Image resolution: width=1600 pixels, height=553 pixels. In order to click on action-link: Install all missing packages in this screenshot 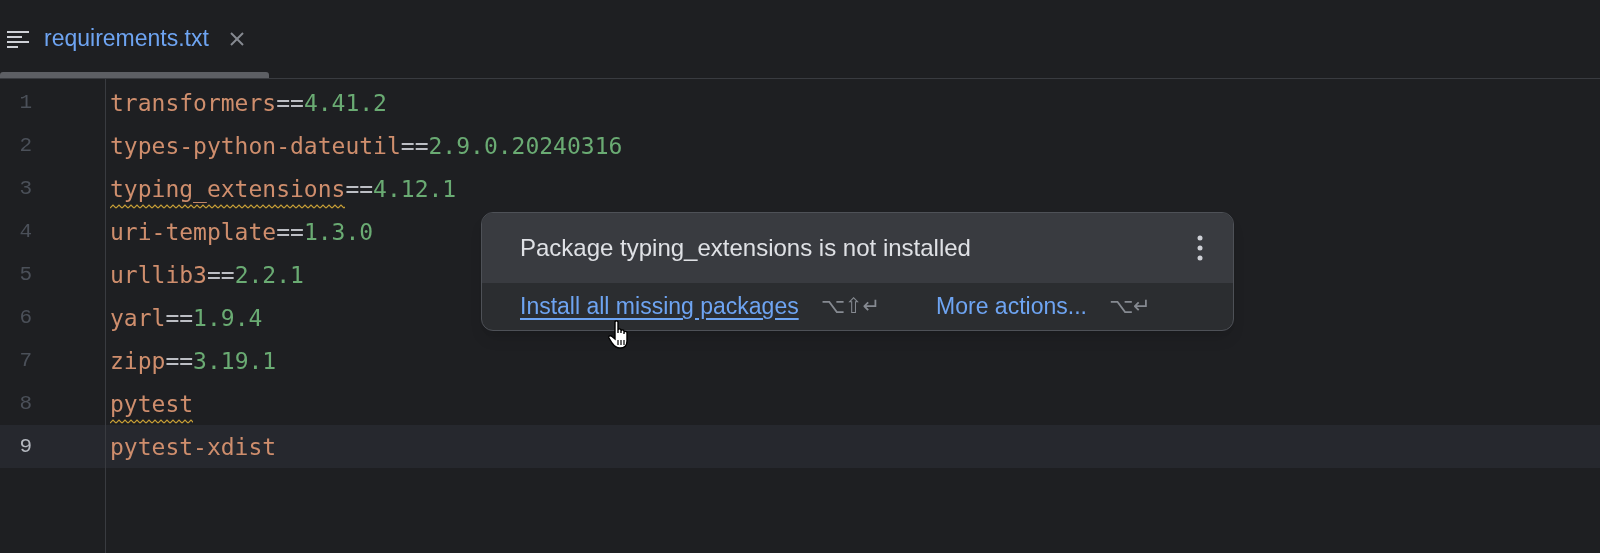, I will do `click(659, 306)`.